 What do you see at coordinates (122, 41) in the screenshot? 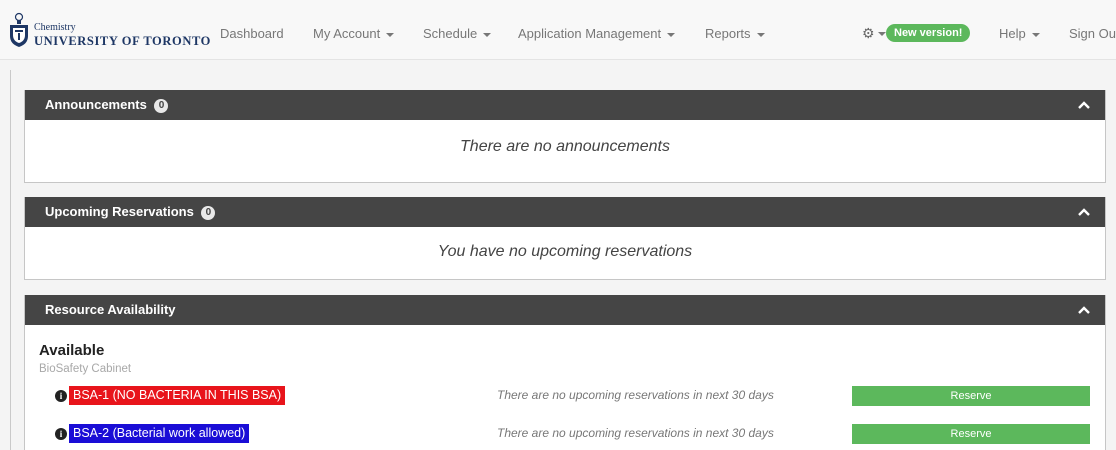
I see `university-name: UNIVERSITY OF TORONTO` at bounding box center [122, 41].